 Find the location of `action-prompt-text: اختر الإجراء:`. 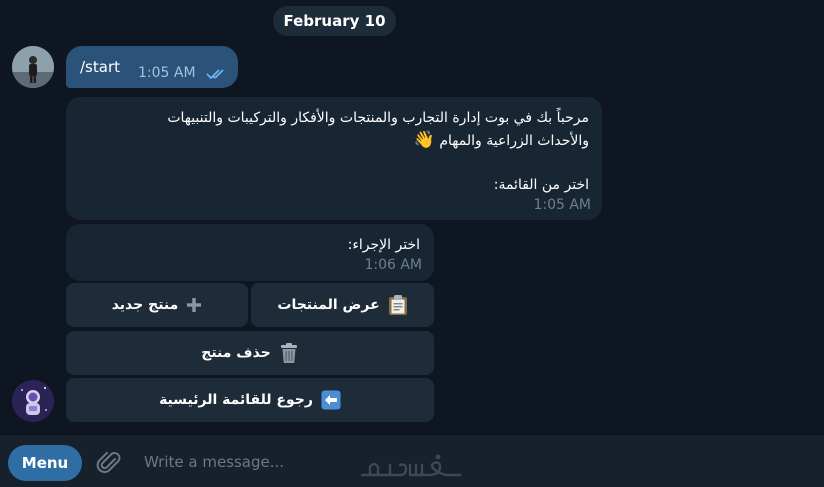

action-prompt-text: اختر الإجراء: is located at coordinates (383, 245).